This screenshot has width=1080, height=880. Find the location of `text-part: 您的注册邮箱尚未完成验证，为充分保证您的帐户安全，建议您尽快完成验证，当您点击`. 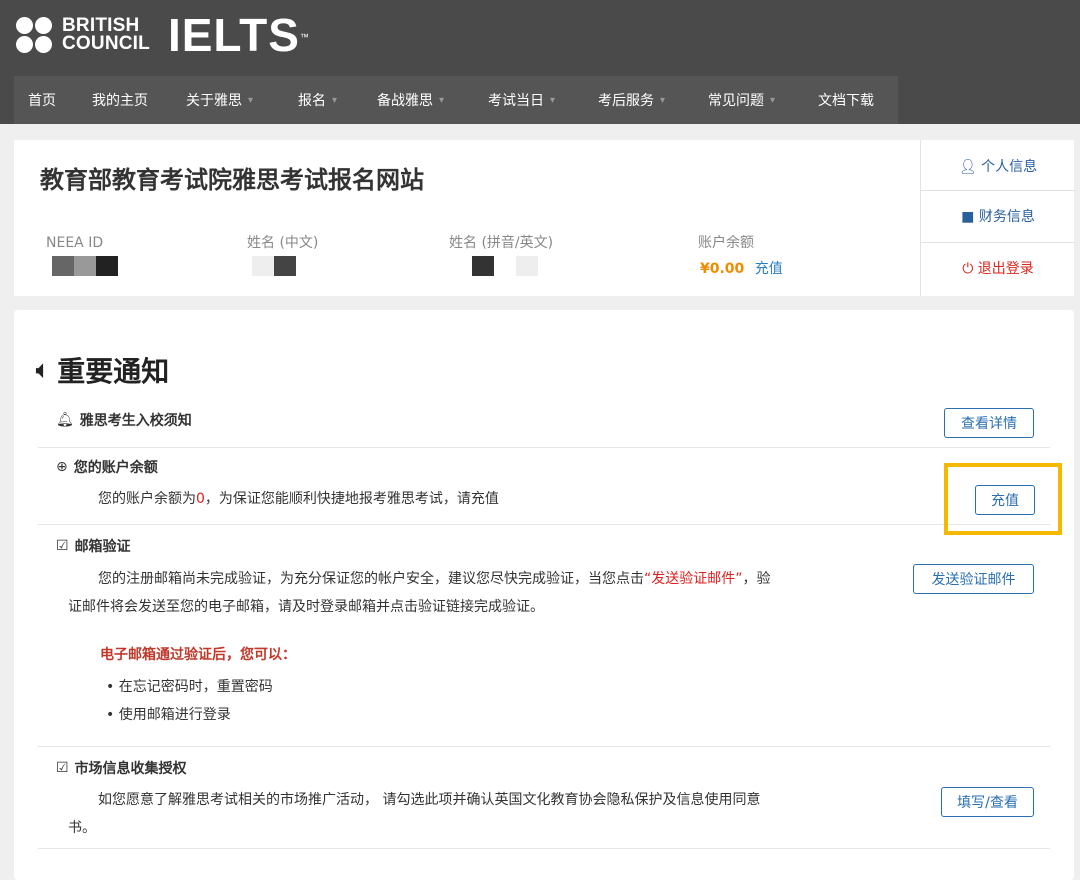

text-part: 您的注册邮箱尚未完成验证，为充分保证您的帐户安全，建议您尽快完成验证，当您点击 is located at coordinates (371, 579).